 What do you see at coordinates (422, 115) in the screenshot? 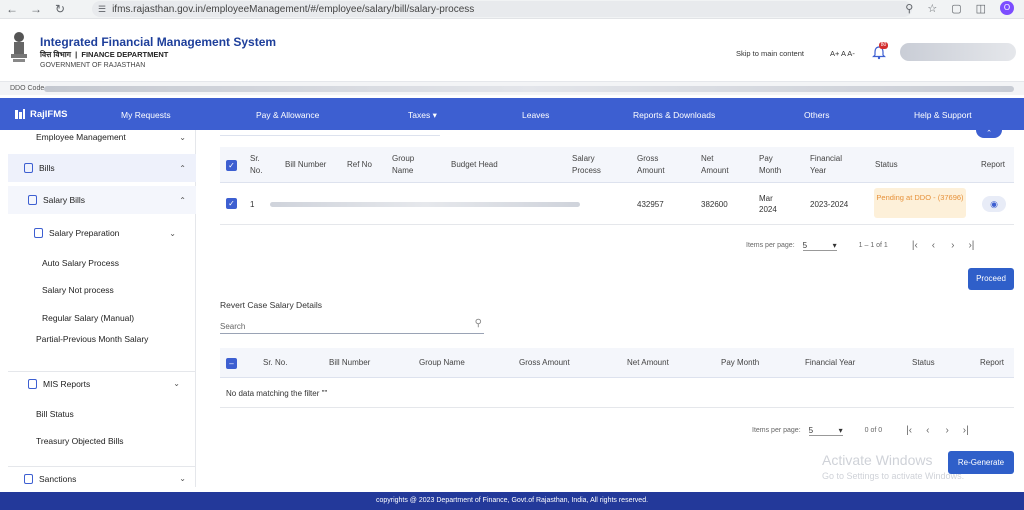
I see `nav-taxes: Taxes ▾` at bounding box center [422, 115].